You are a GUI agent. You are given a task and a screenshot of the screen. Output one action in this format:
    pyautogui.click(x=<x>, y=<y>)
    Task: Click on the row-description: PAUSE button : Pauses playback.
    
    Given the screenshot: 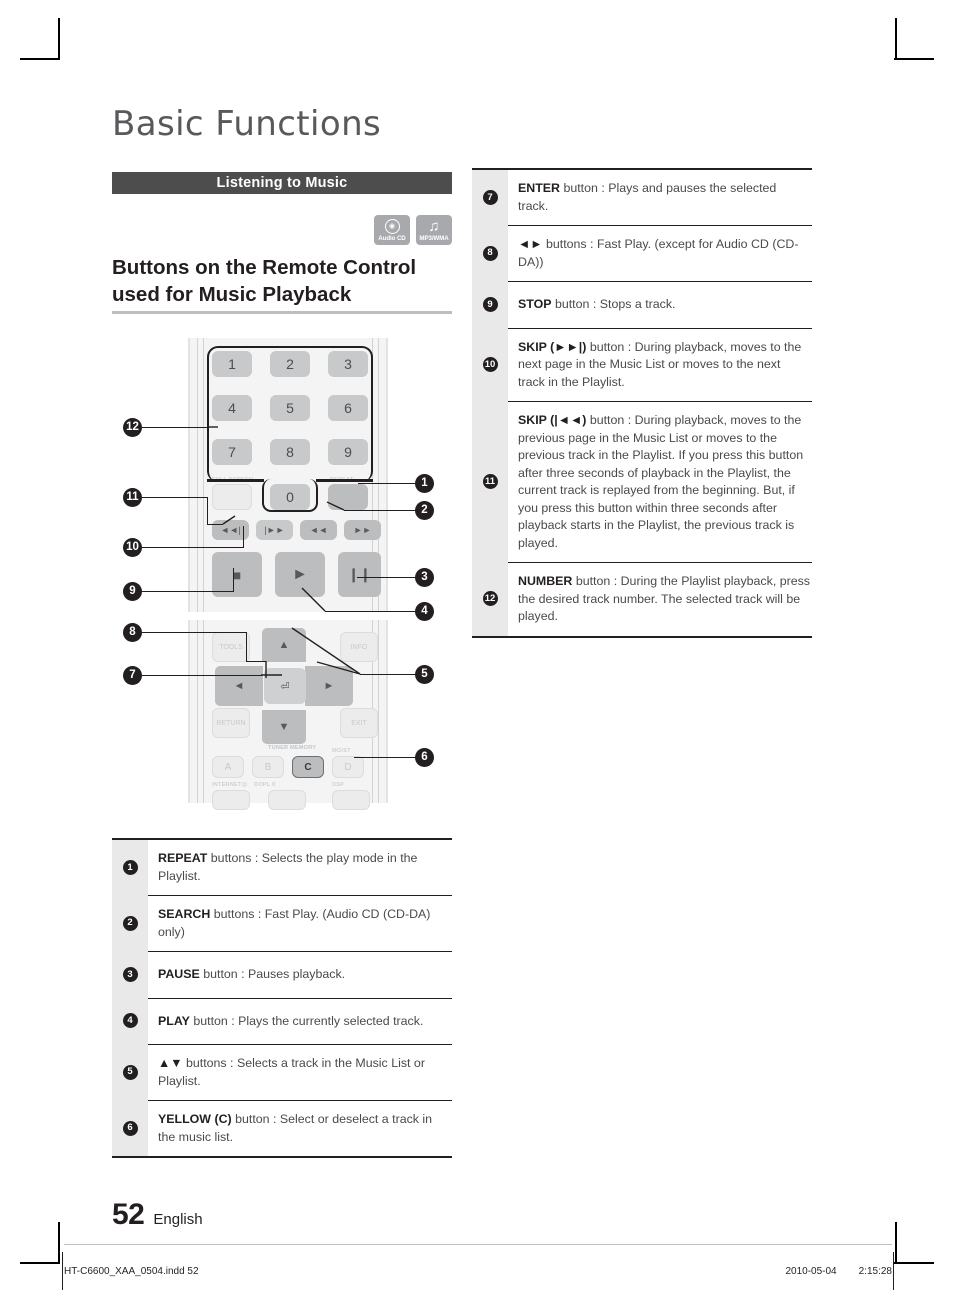 What is the action you would take?
    pyautogui.click(x=300, y=974)
    